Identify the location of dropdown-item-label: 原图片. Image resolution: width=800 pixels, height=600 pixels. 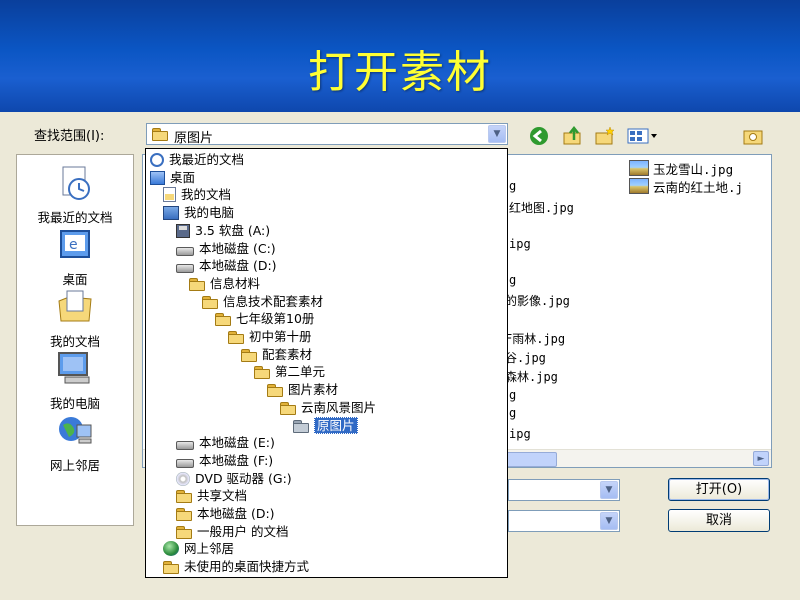
(336, 425).